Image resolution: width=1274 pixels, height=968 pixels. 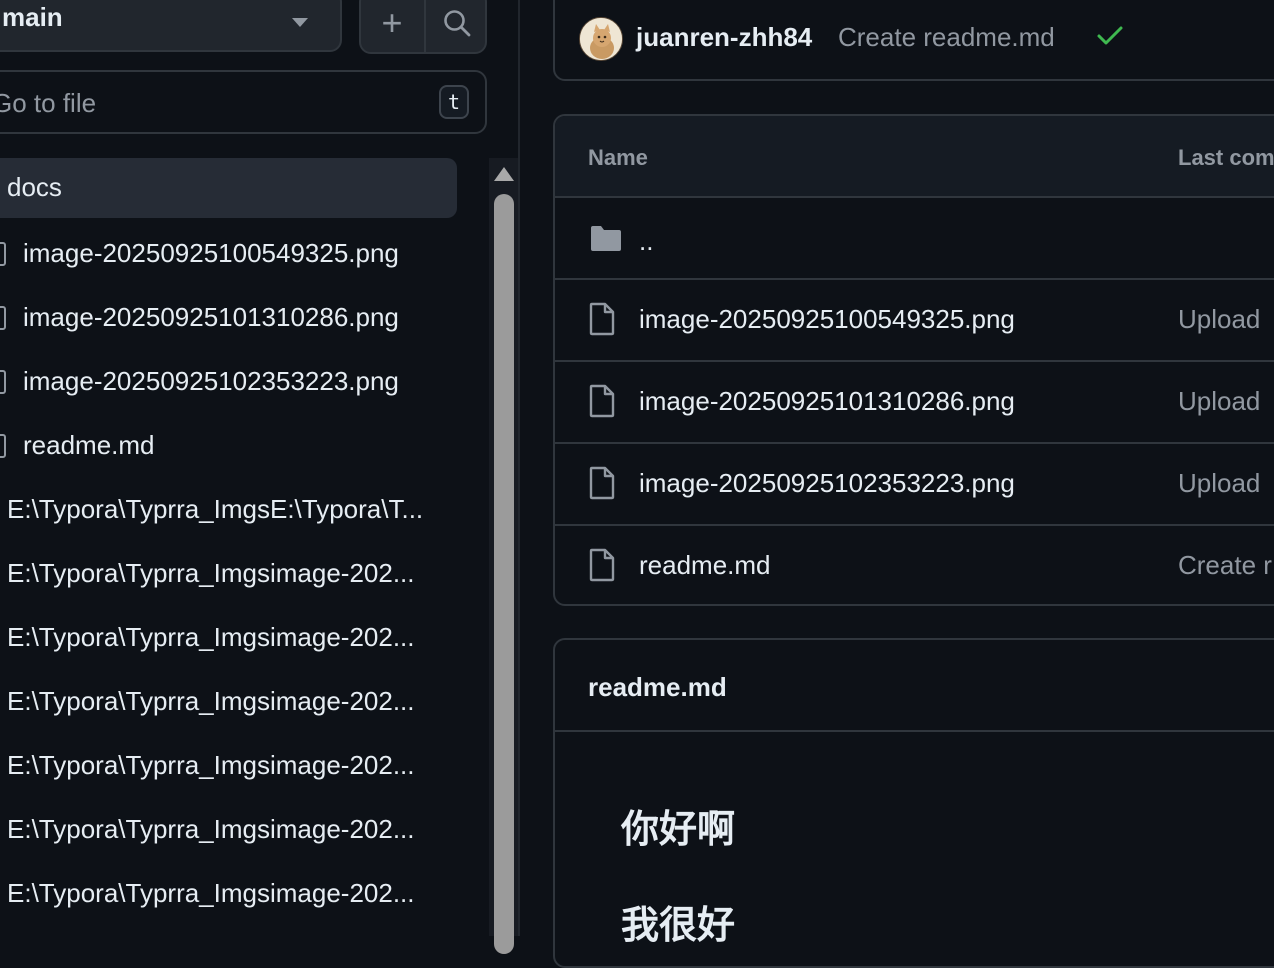 I want to click on plus-icon: +, so click(x=392, y=22).